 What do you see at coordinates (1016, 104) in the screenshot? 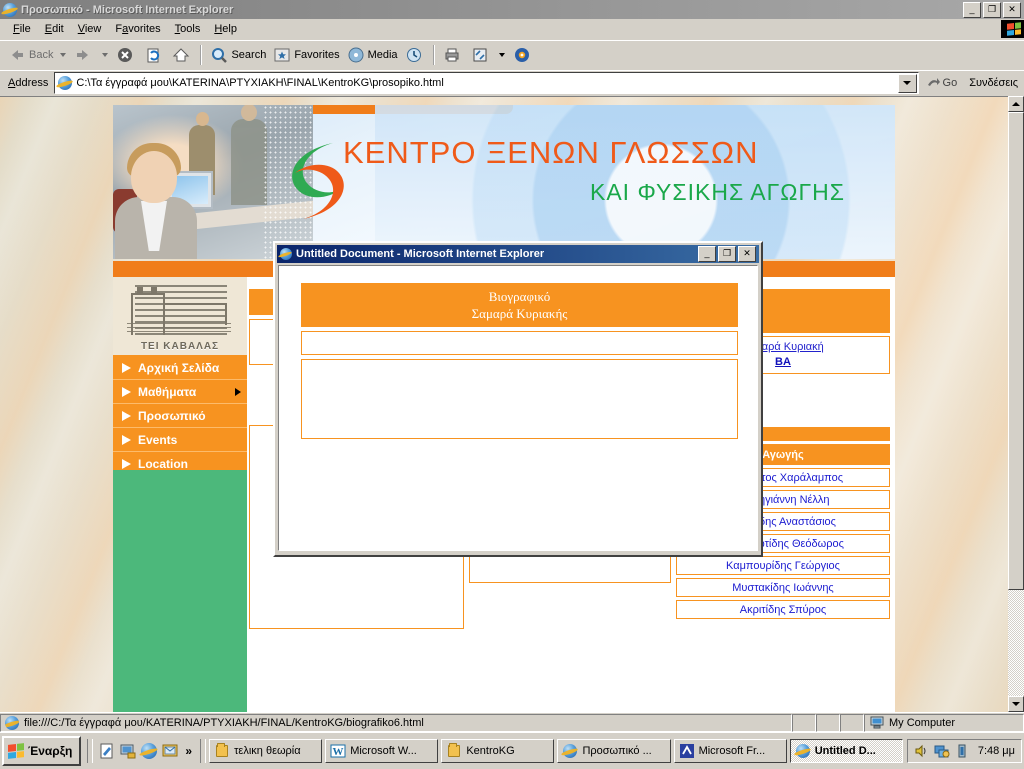
I see `scroll-up-button` at bounding box center [1016, 104].